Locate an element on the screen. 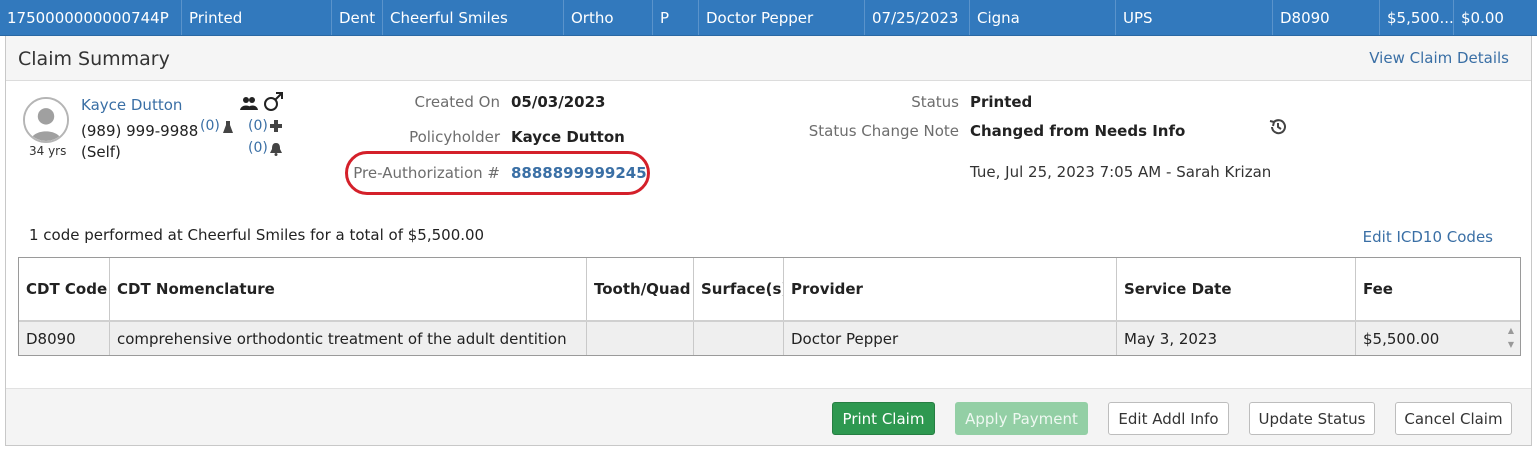 The height and width of the screenshot is (450, 1537). bell-icon is located at coordinates (276, 150).